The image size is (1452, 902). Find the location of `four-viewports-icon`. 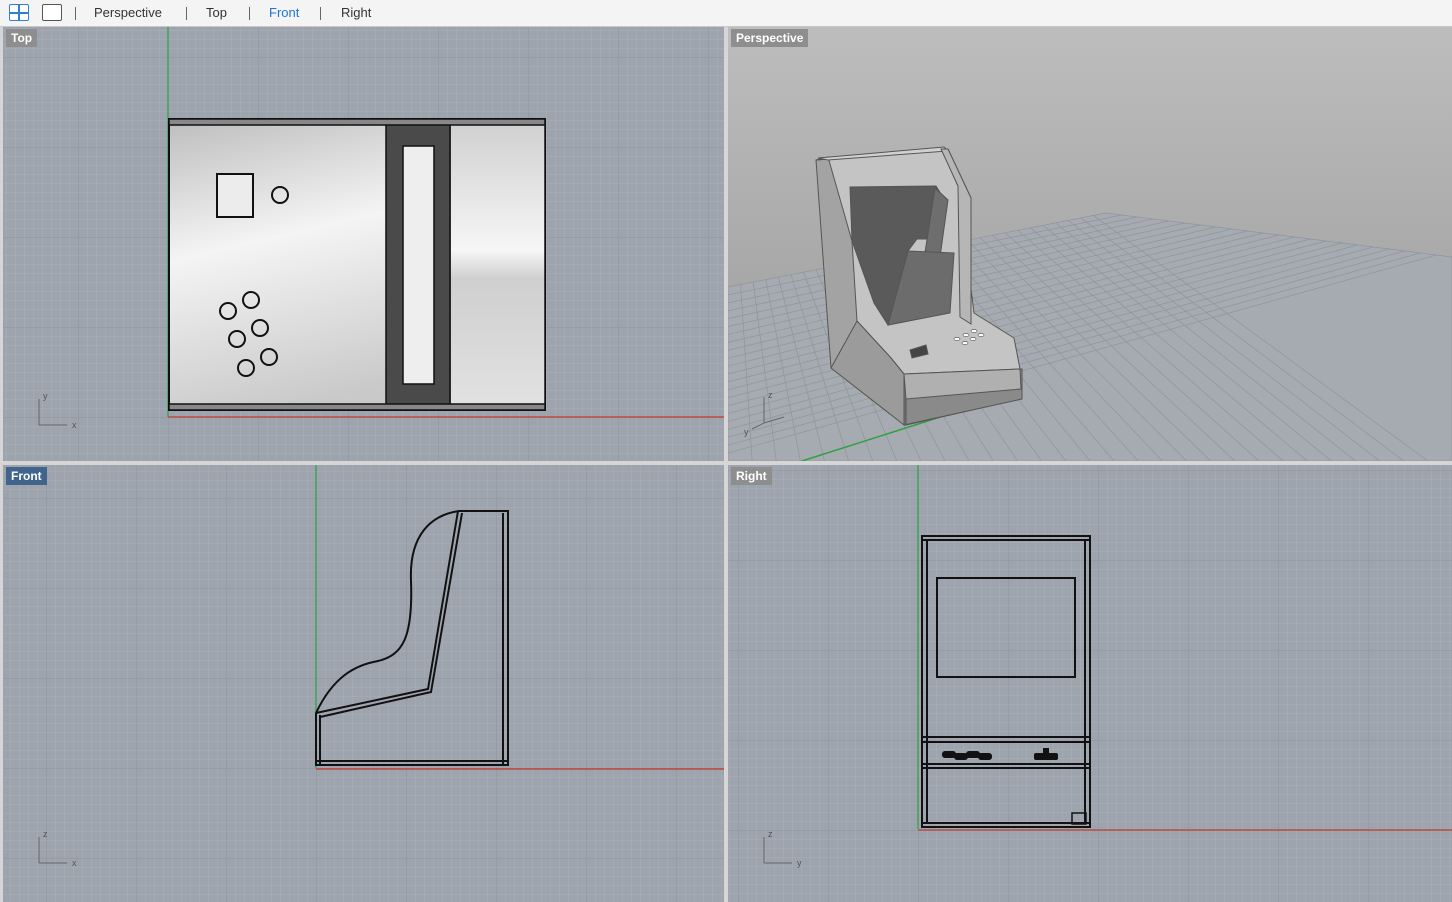

four-viewports-icon is located at coordinates (19, 12).